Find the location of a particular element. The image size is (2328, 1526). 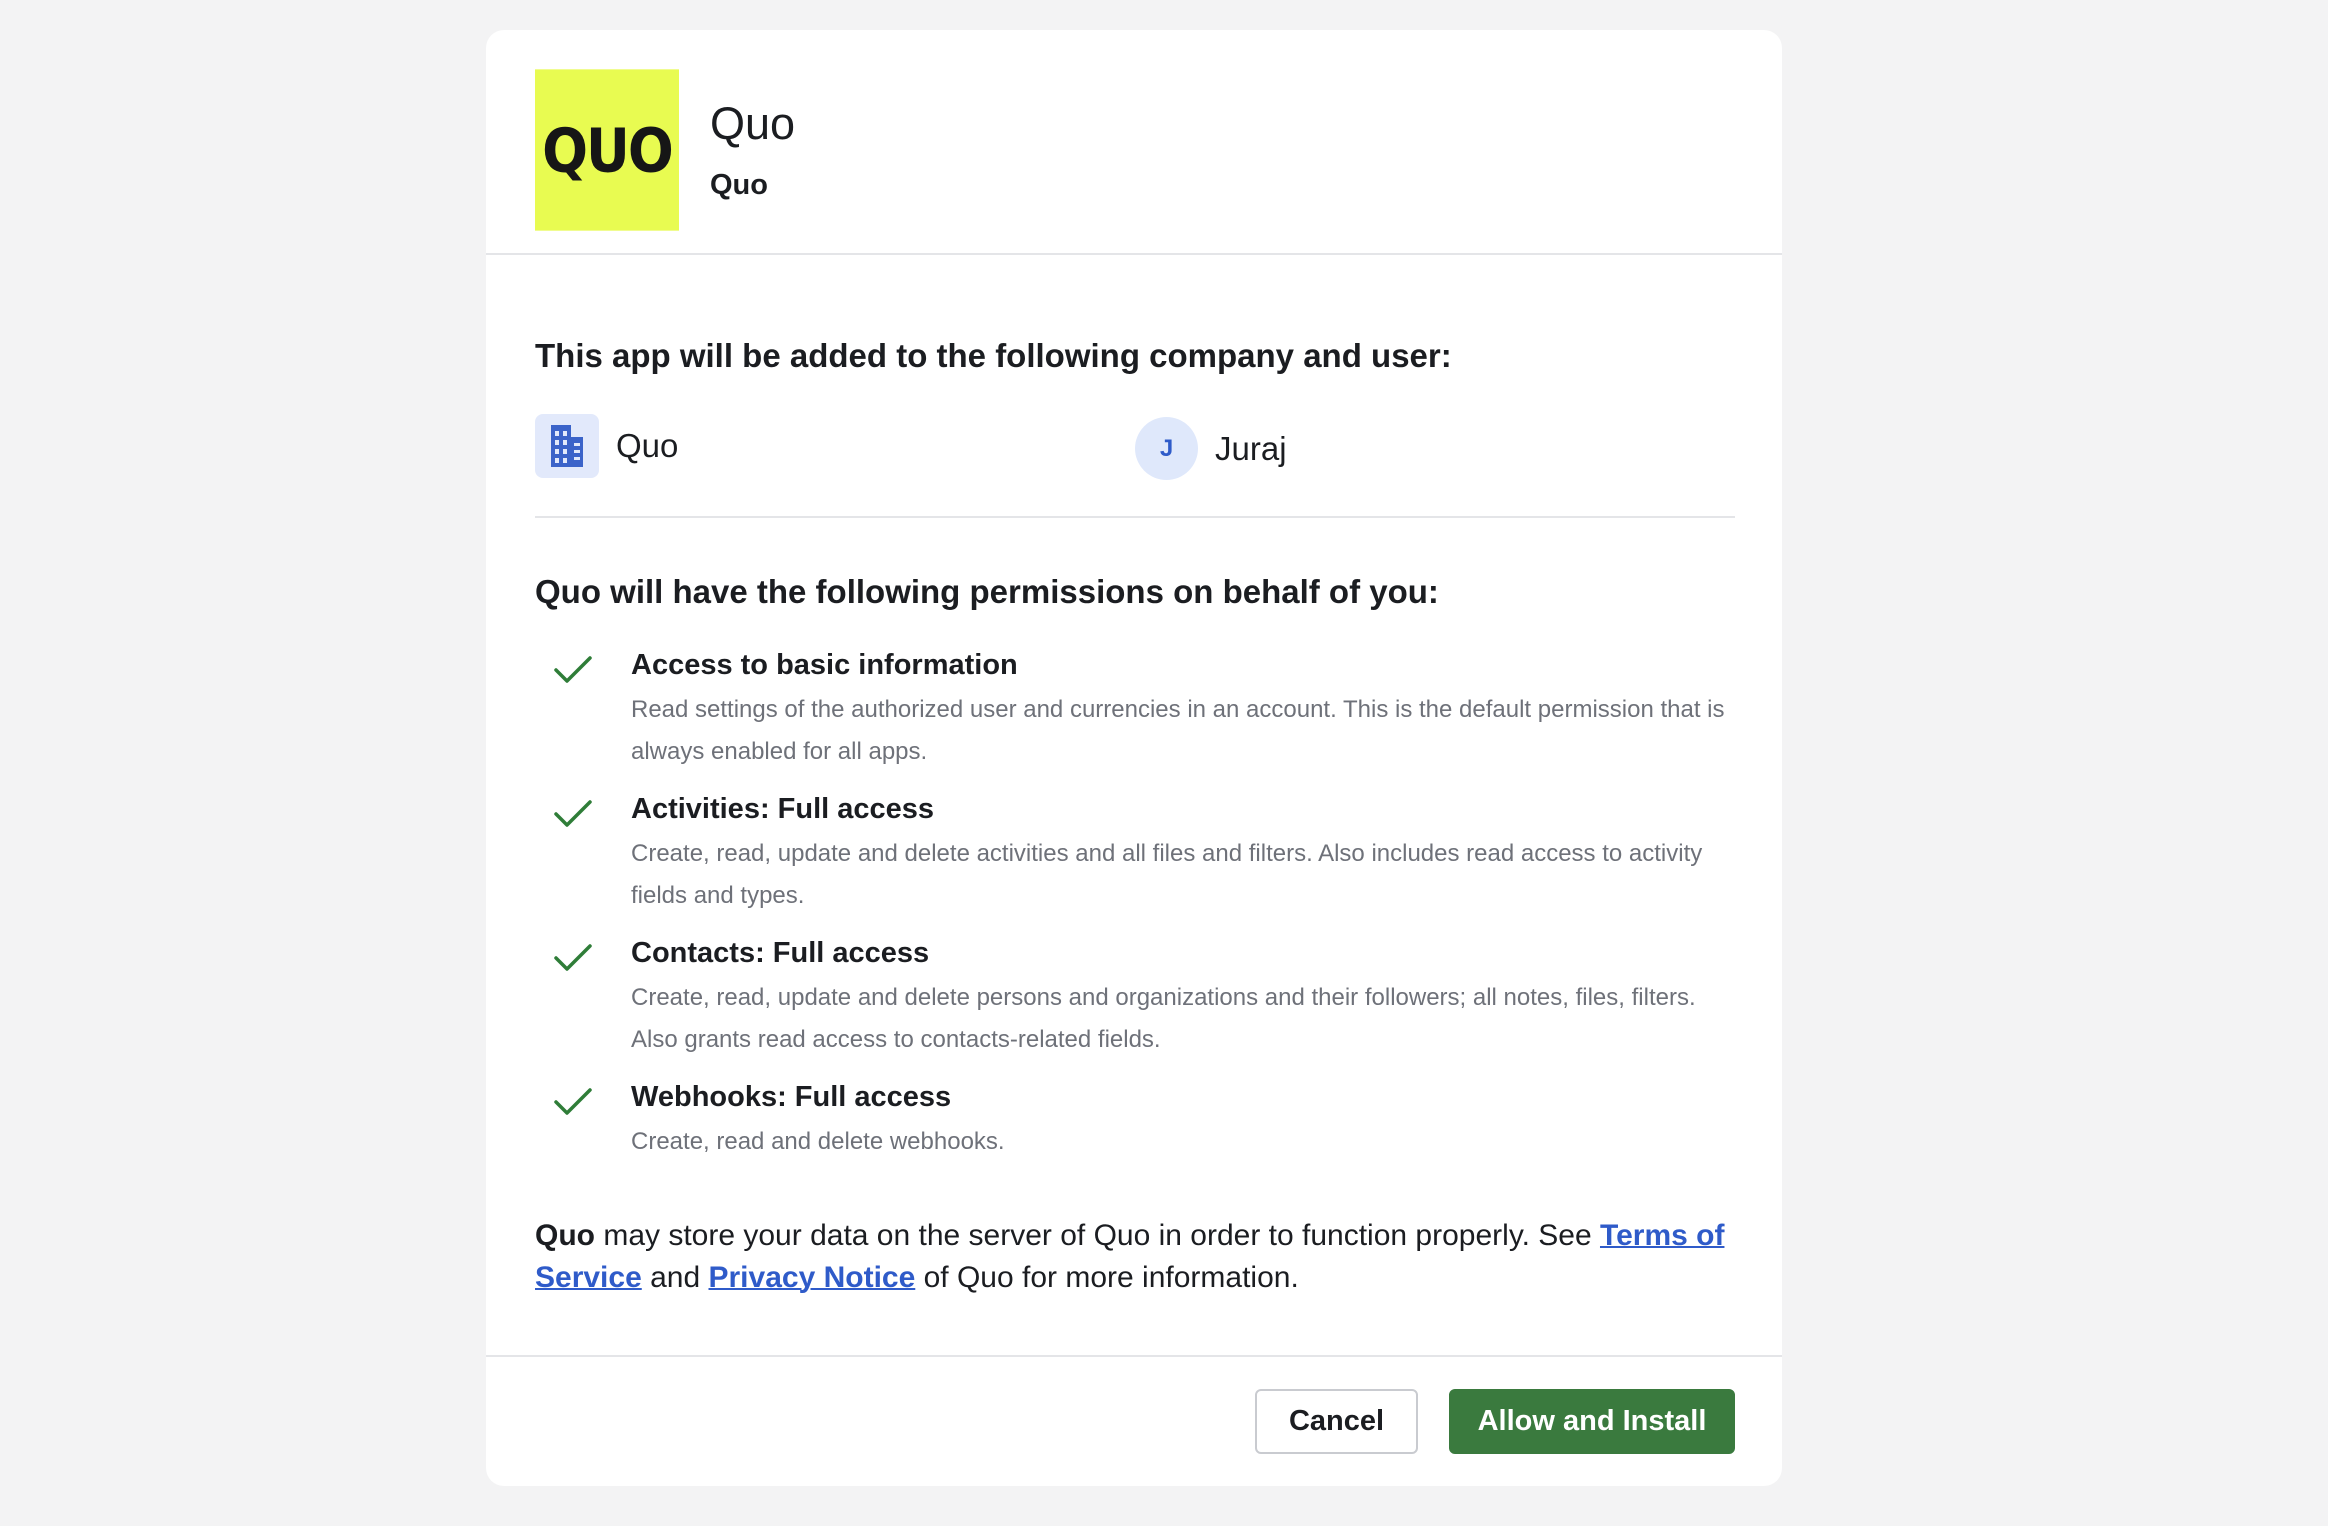

notice-text: of Quo for more information. is located at coordinates (1107, 1277).